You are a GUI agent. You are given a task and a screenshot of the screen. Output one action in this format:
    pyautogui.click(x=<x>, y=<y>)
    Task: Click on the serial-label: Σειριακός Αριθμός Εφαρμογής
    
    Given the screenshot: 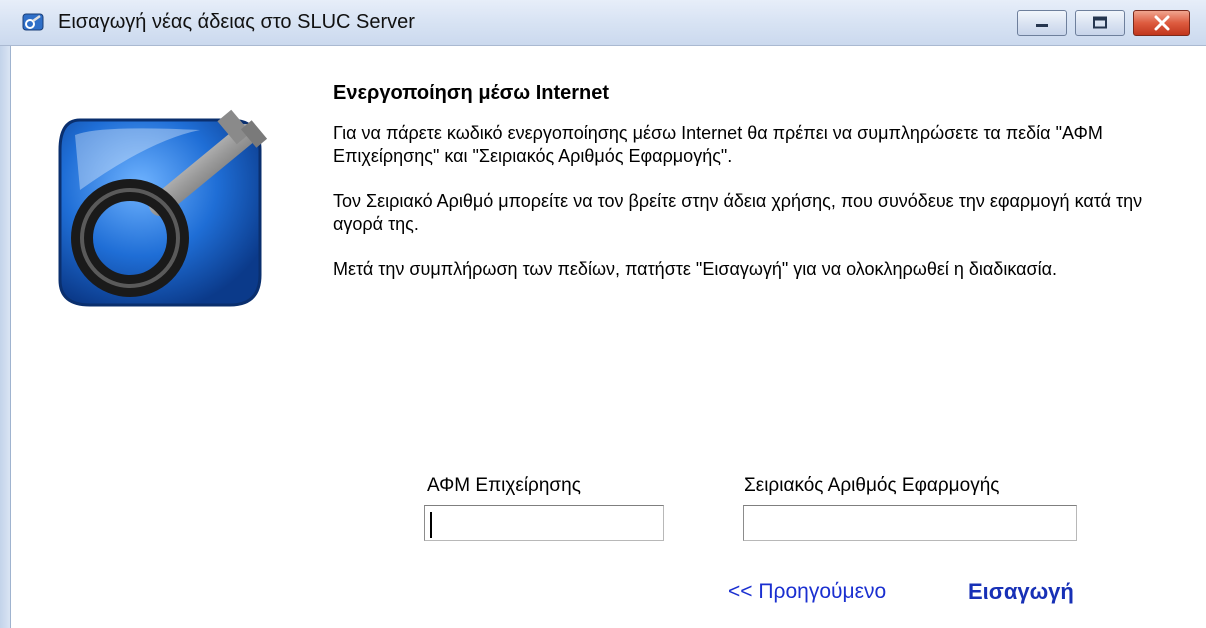 What is the action you would take?
    pyautogui.click(x=872, y=485)
    